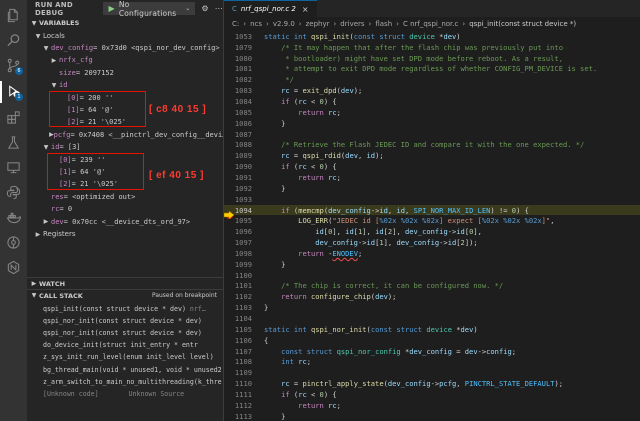 Image resolution: width=640 pixels, height=421 pixels. I want to click on line-number: 1105, so click(239, 329).